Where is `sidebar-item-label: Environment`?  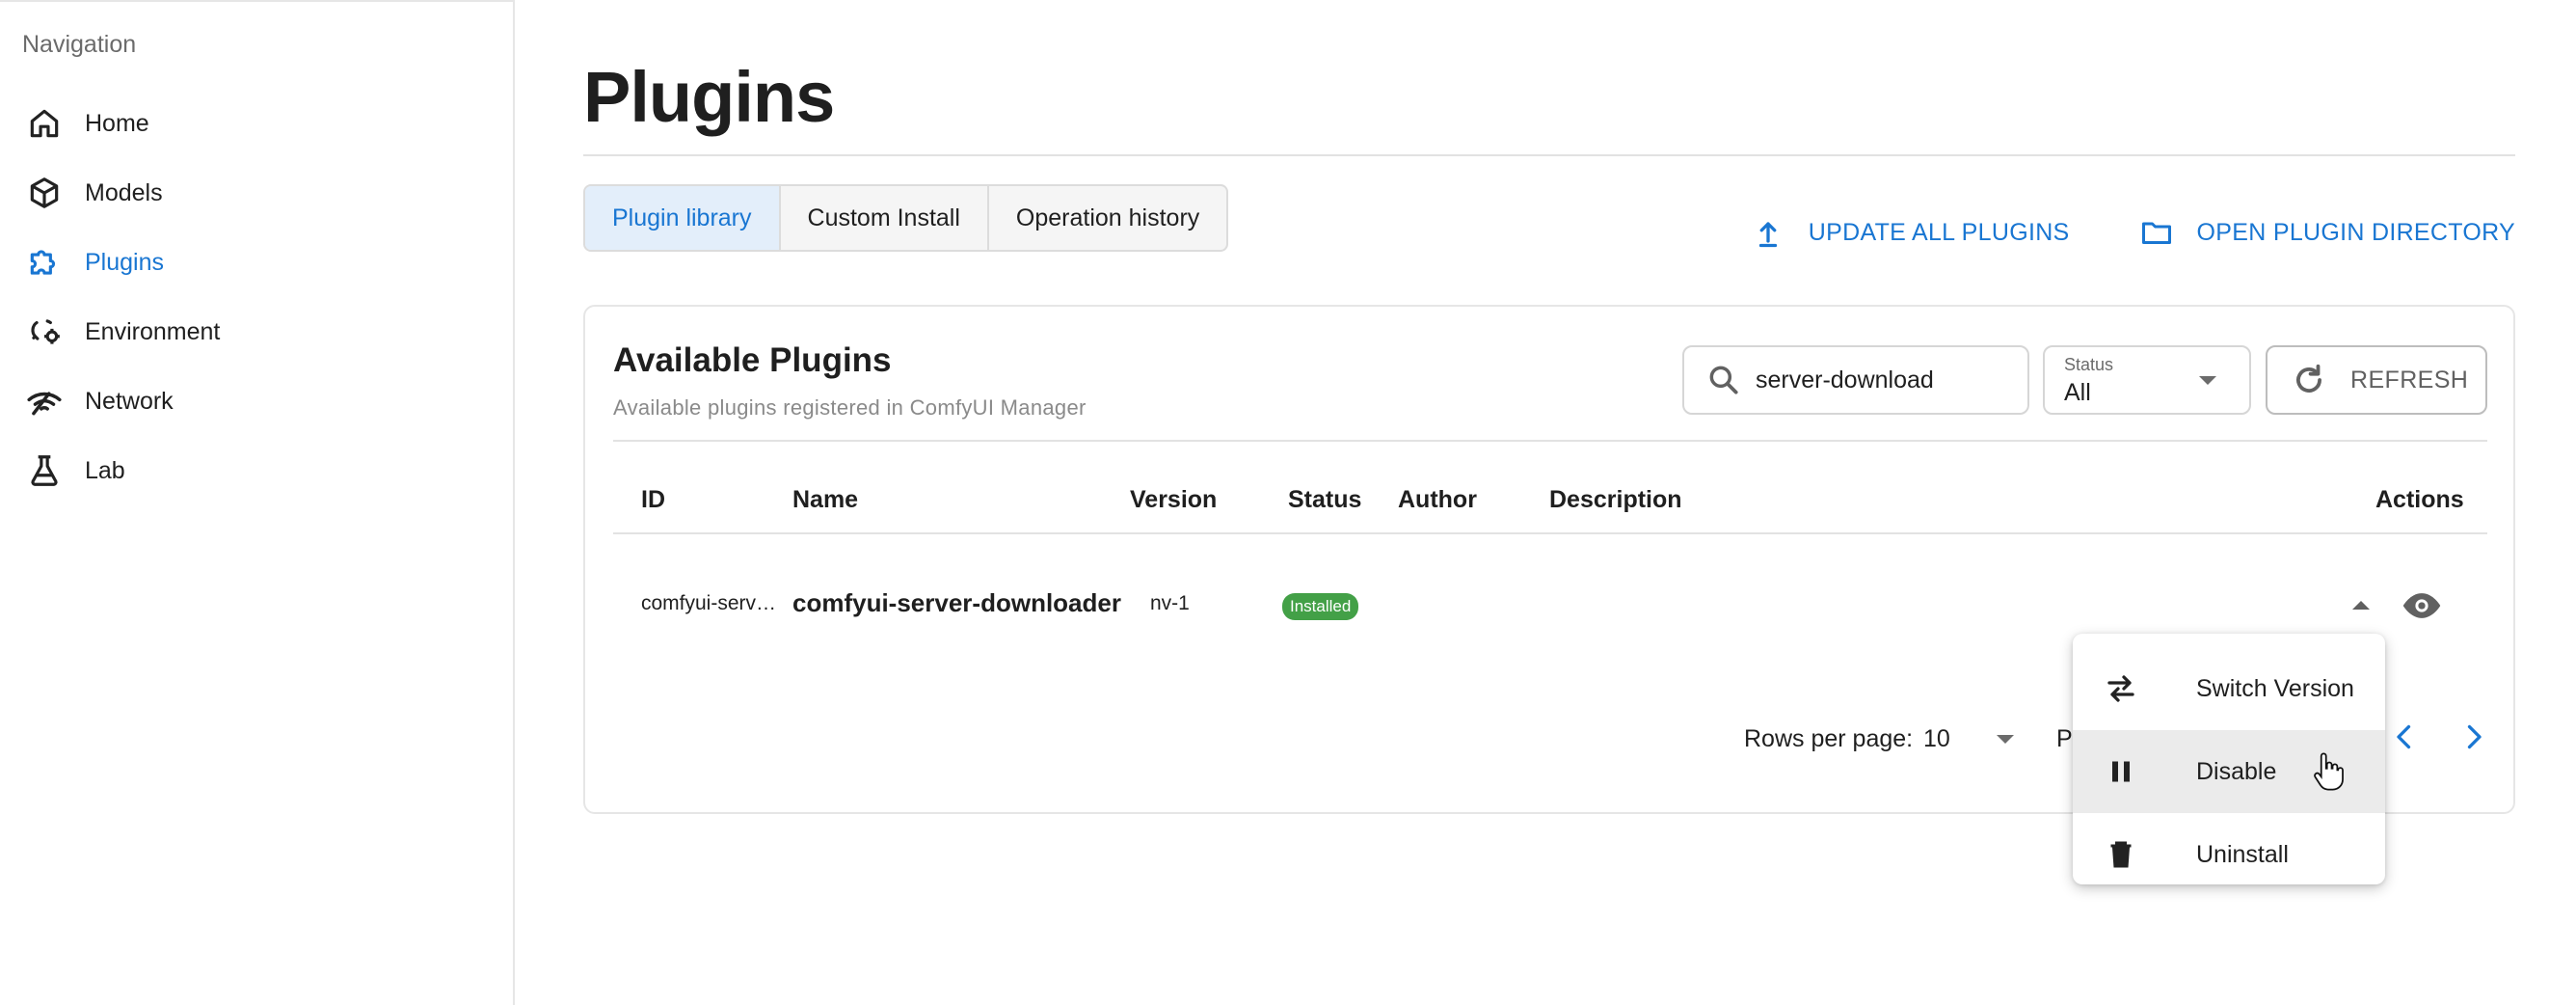
sidebar-item-label: Environment is located at coordinates (153, 331).